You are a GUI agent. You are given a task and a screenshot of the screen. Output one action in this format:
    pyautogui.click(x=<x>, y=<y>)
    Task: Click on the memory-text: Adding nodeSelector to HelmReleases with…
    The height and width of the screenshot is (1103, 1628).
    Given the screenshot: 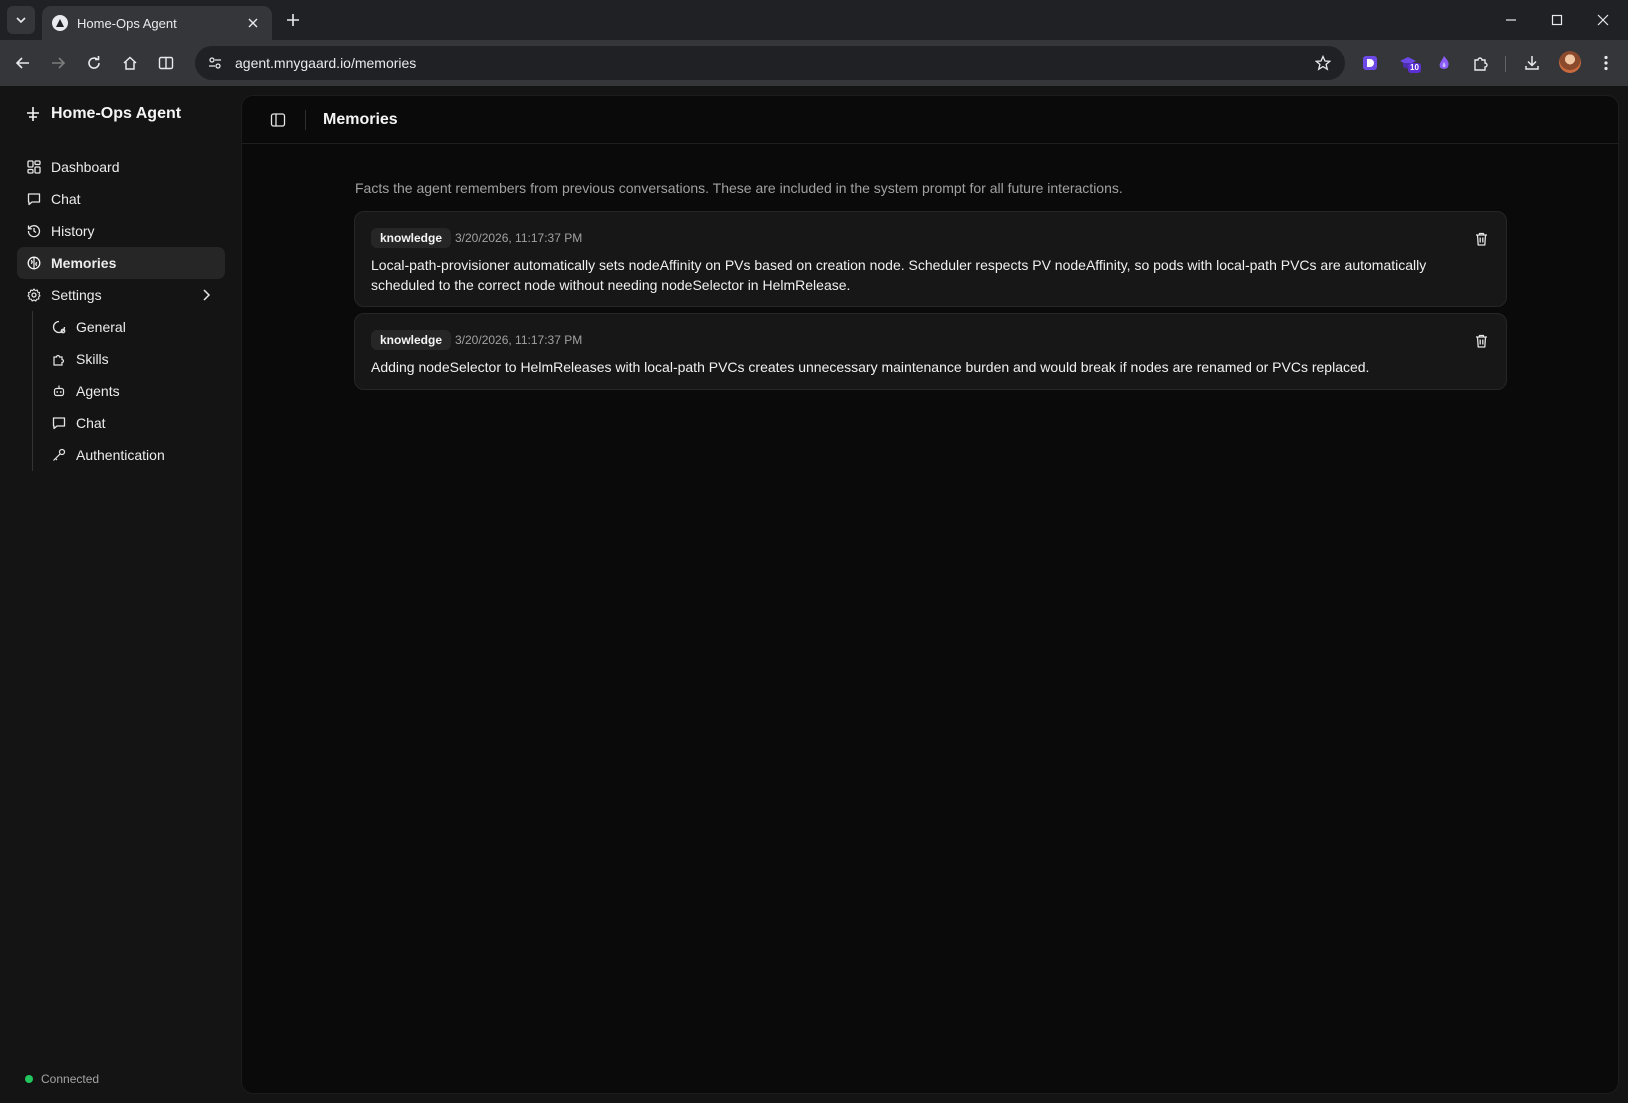 What is the action you would take?
    pyautogui.click(x=870, y=367)
    